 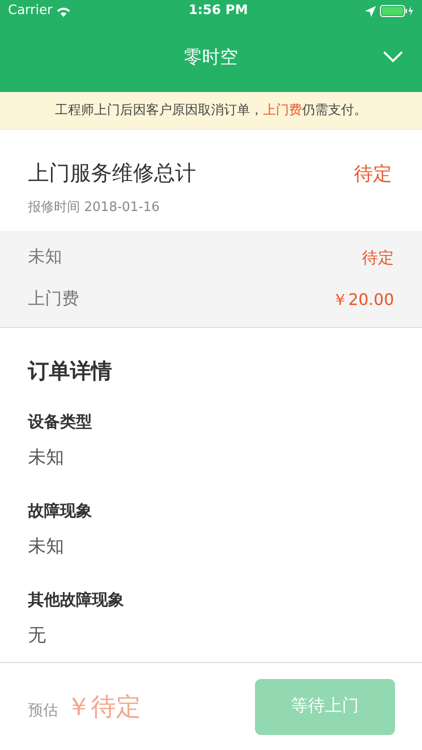 I want to click on carrier-text: Carrier, so click(x=30, y=11).